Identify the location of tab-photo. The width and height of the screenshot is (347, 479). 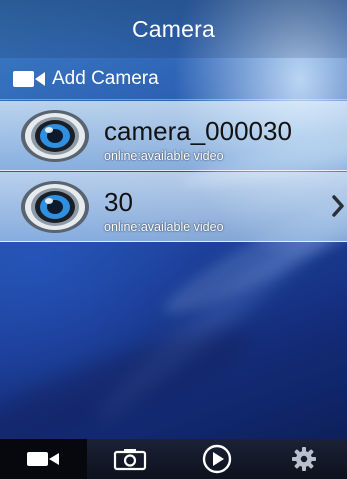
(130, 459).